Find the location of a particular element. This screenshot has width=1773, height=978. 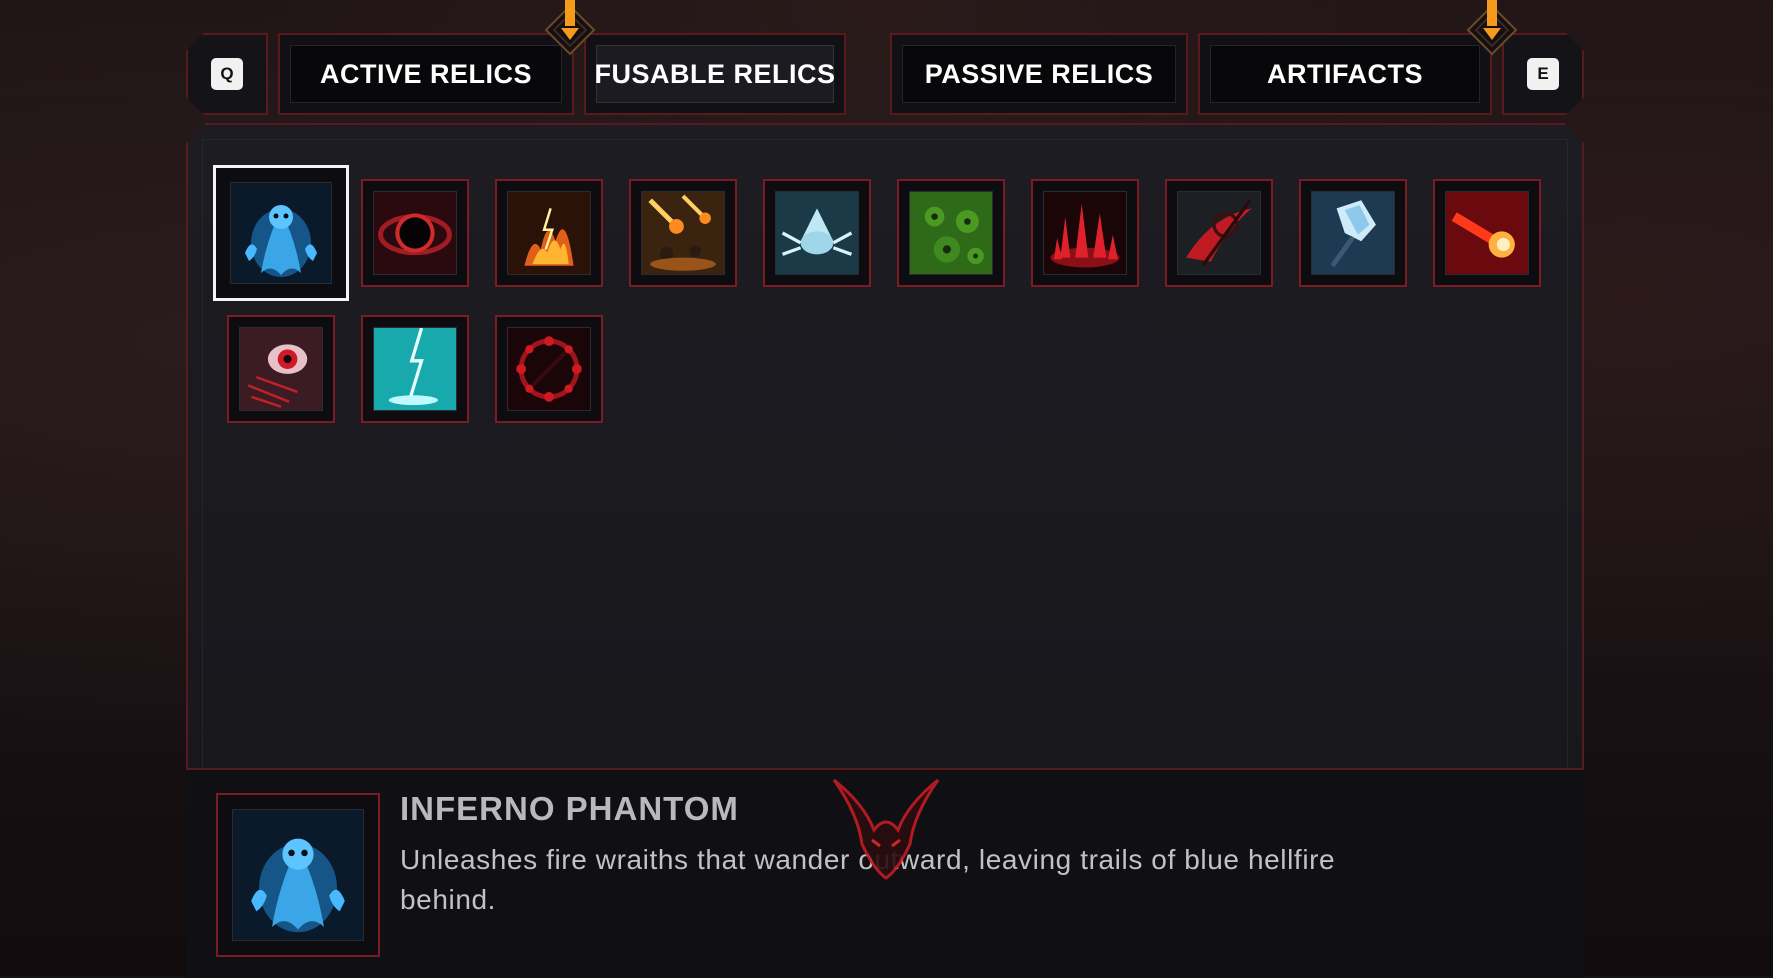

blood-spikes-icon is located at coordinates (1085, 233).